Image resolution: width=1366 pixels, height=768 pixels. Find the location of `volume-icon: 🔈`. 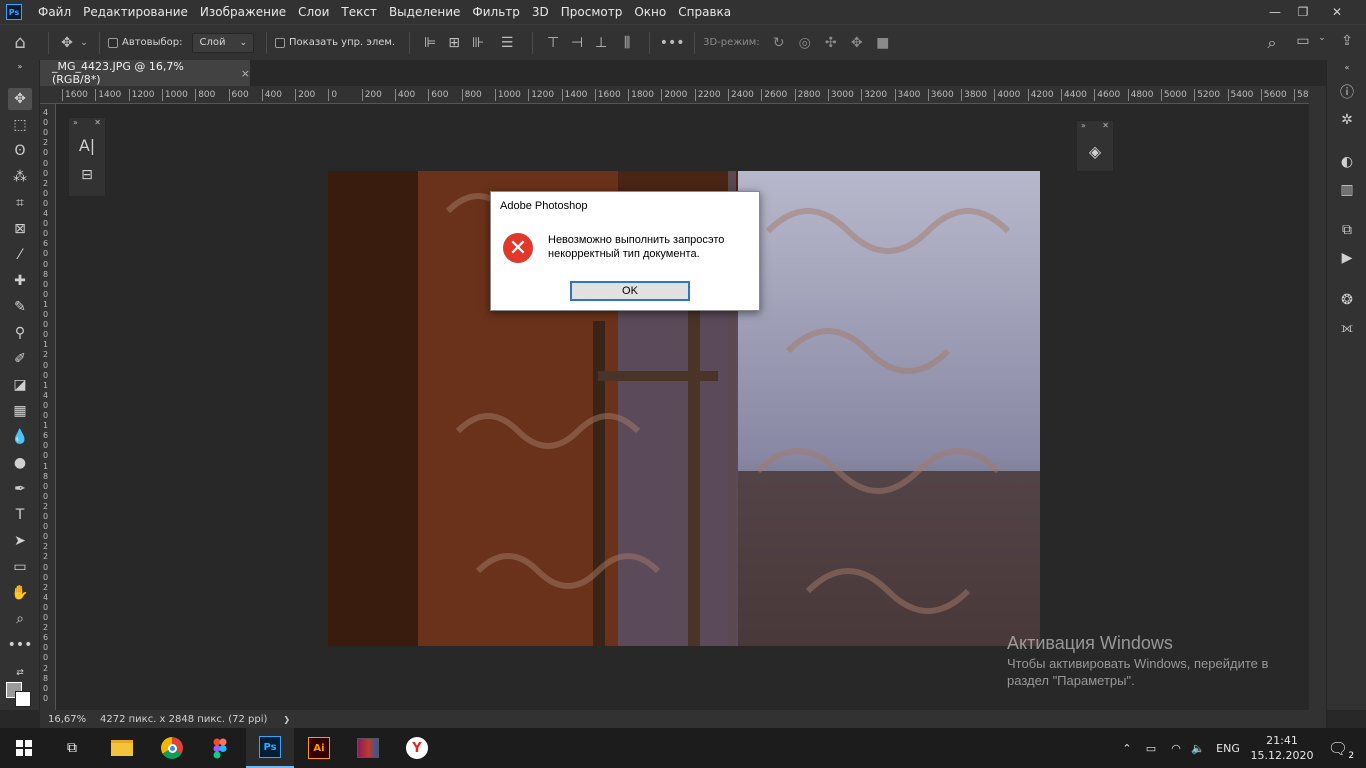

volume-icon: 🔈 is located at coordinates (1198, 748).